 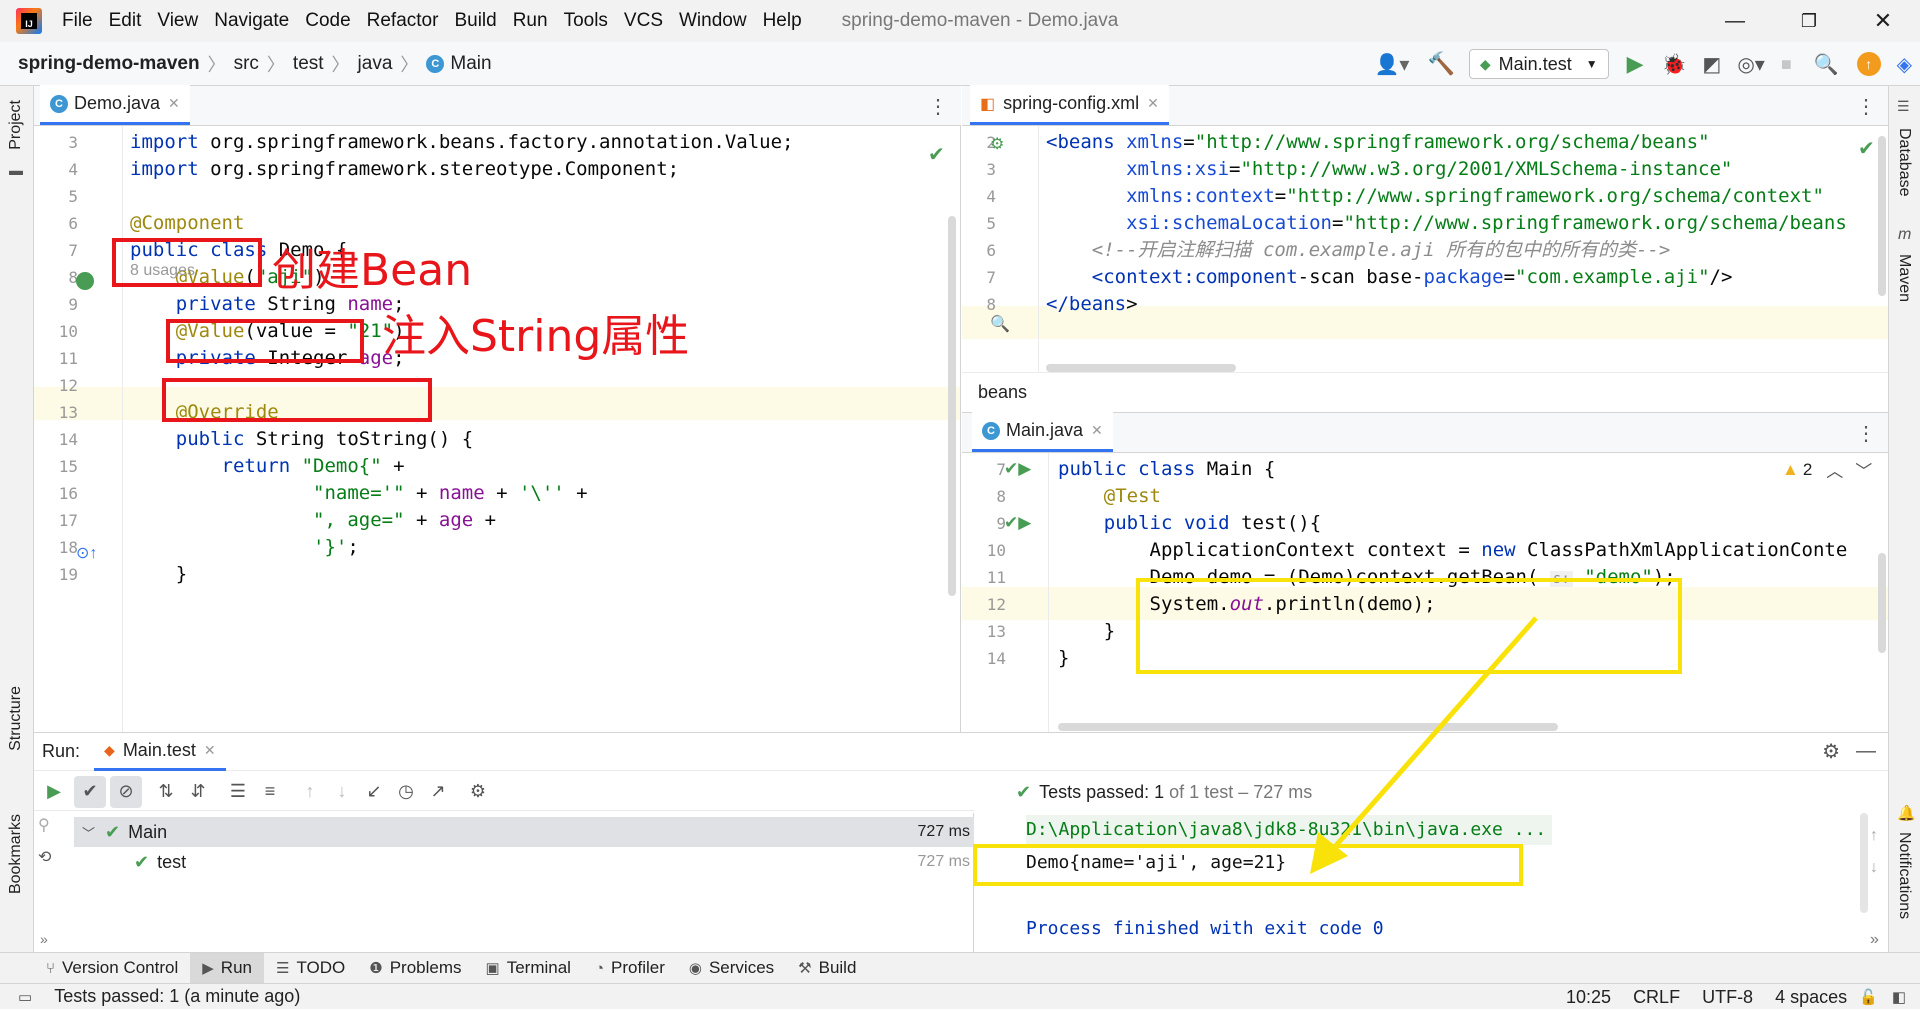 I want to click on breadcrumb-java: java, so click(x=375, y=64).